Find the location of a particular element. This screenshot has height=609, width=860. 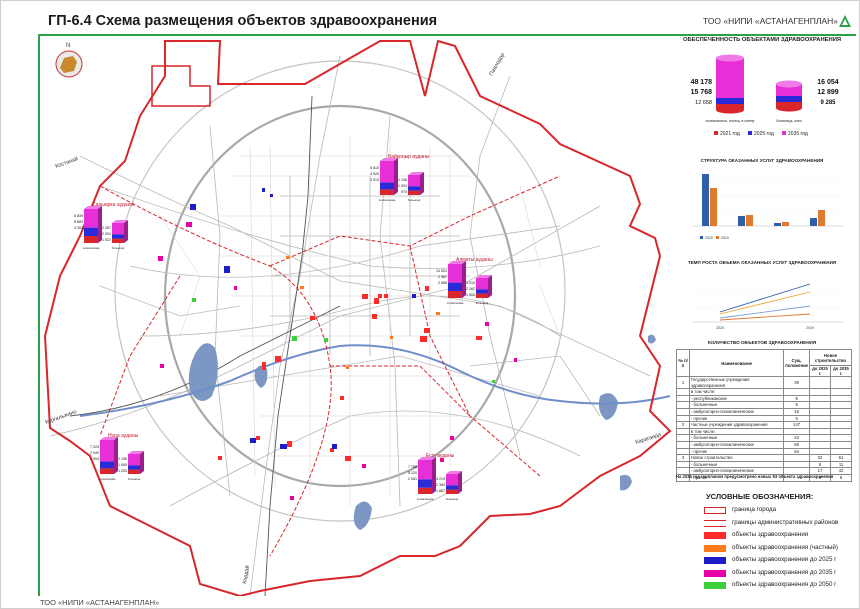

district-value-col2: 974 is located at coordinates (404, 192).